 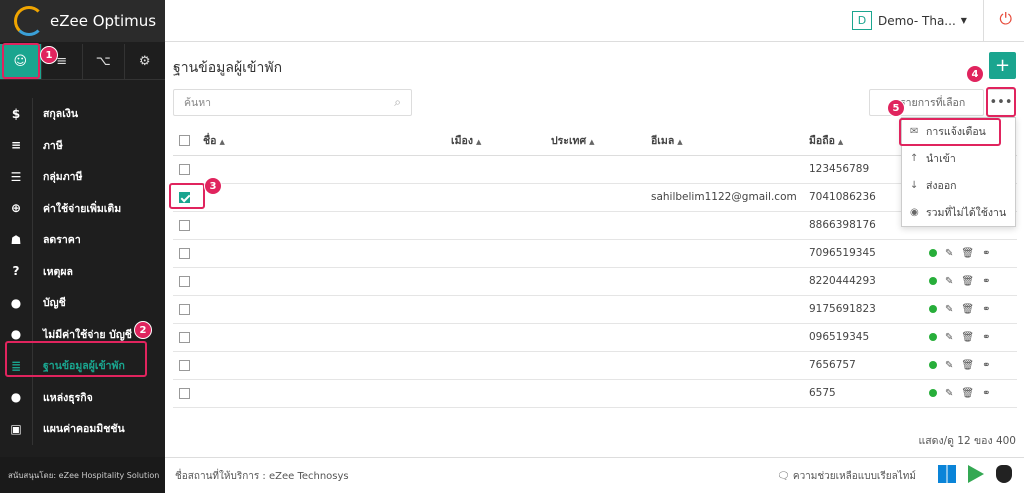 I want to click on mobile-cell: 8220444293, so click(x=863, y=281).